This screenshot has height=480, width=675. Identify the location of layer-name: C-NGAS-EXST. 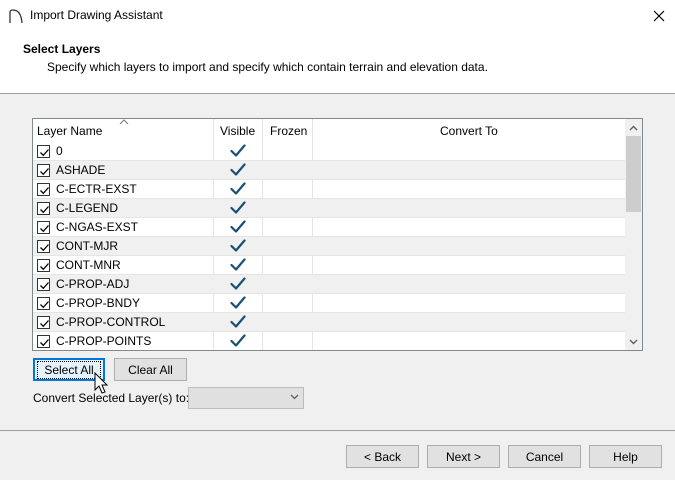
(97, 227).